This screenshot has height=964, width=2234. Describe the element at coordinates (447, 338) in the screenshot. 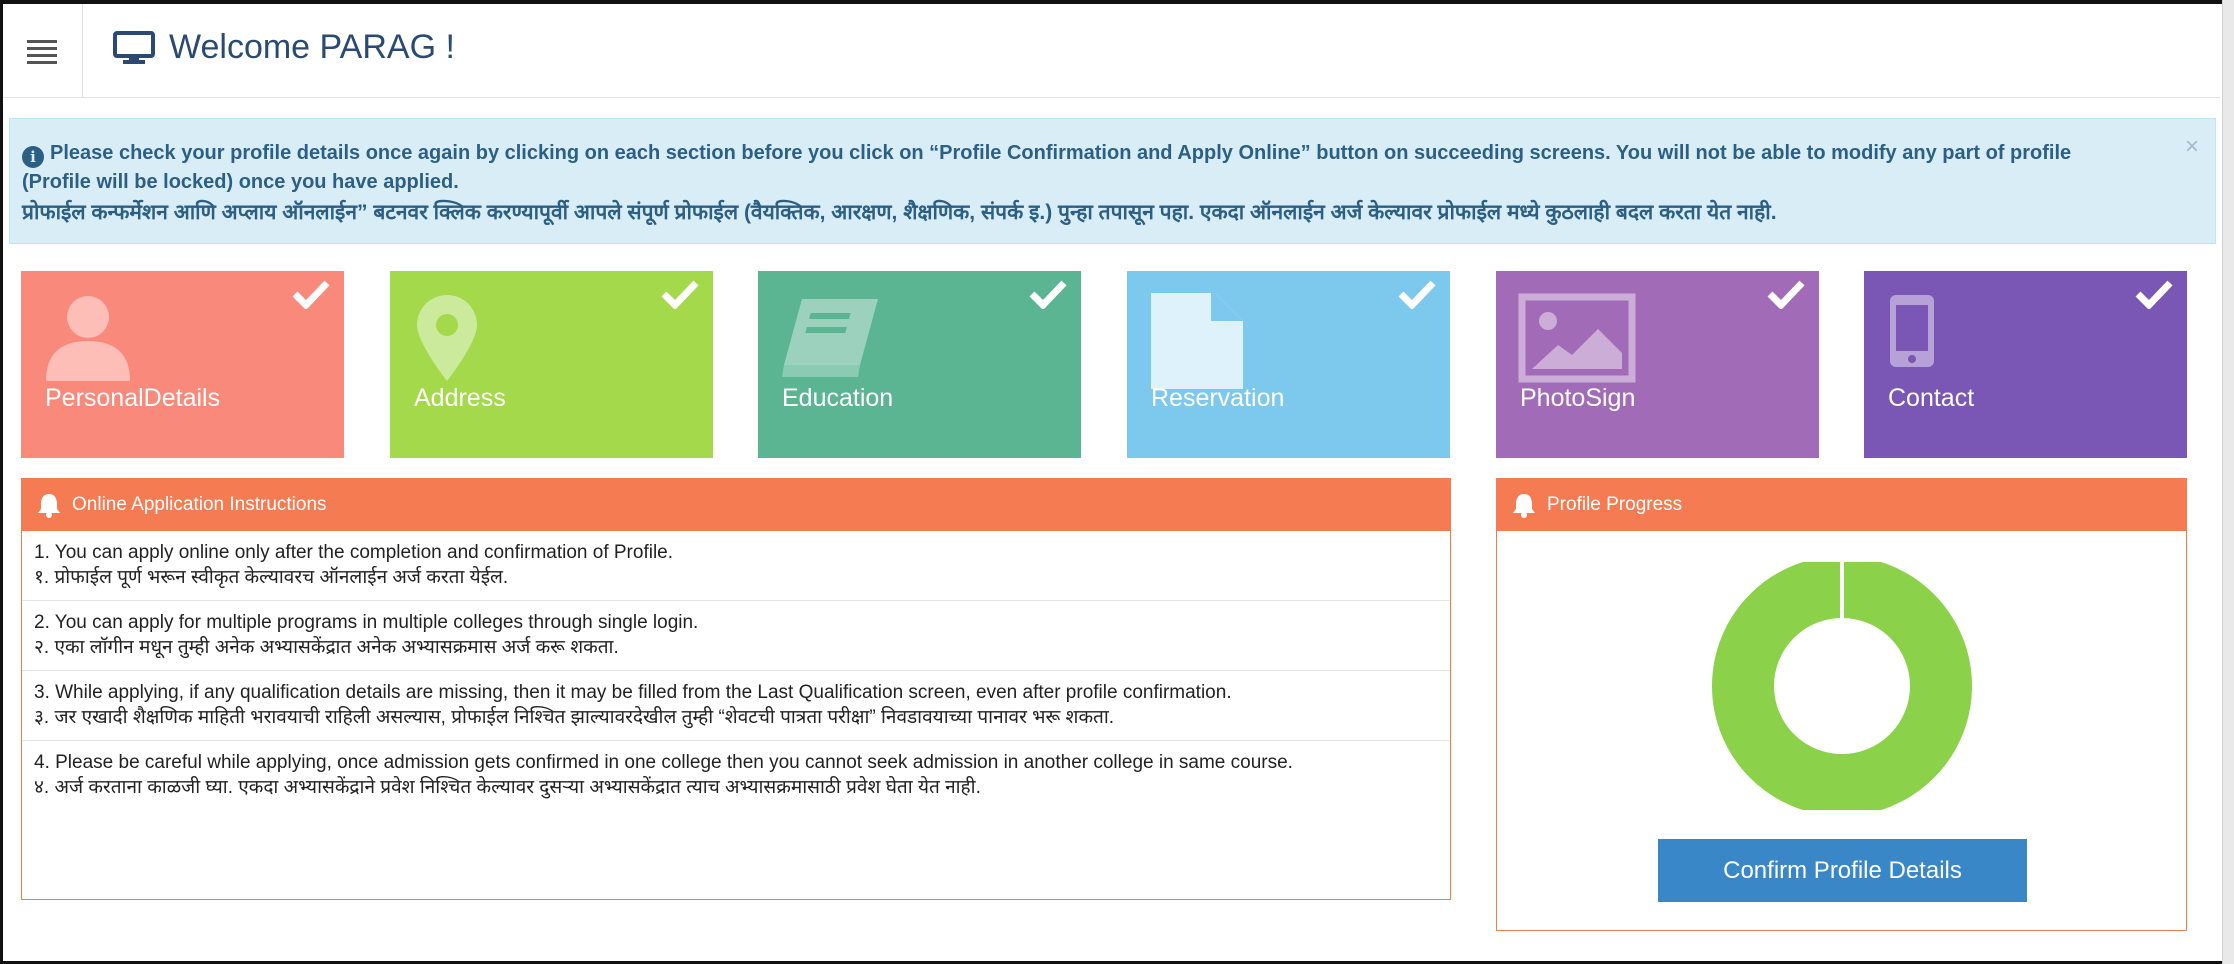

I see `map-pin-icon` at that location.